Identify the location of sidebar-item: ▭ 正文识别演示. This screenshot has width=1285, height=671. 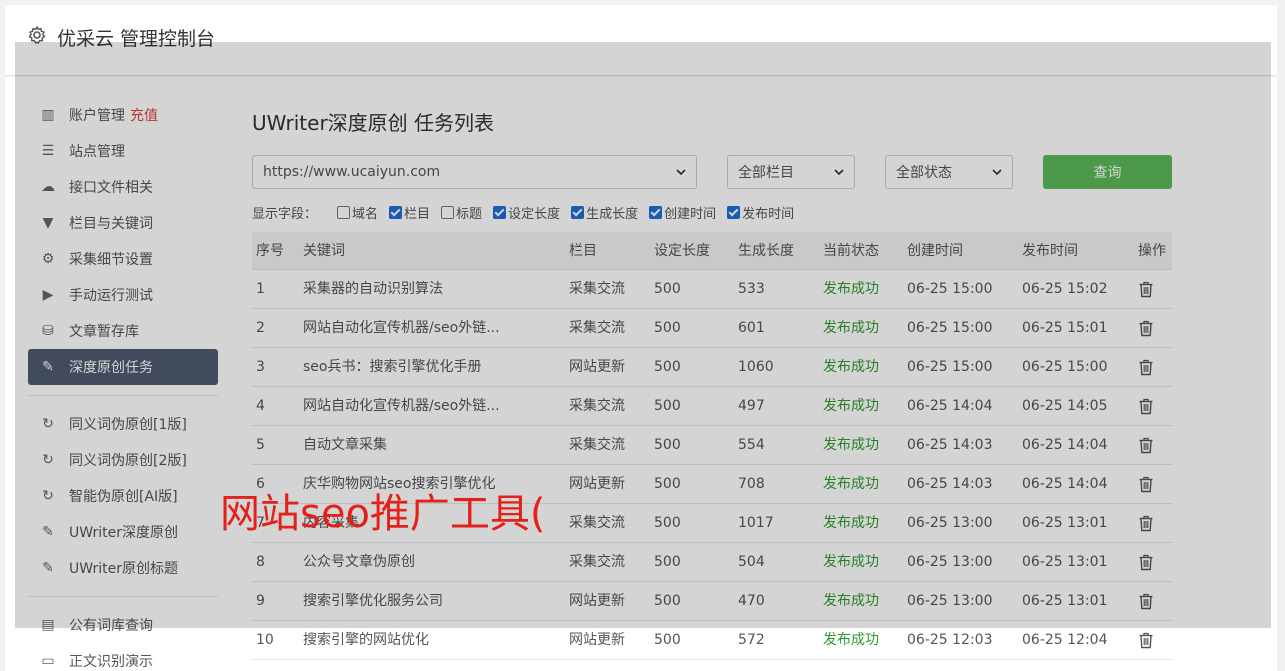
(123, 657).